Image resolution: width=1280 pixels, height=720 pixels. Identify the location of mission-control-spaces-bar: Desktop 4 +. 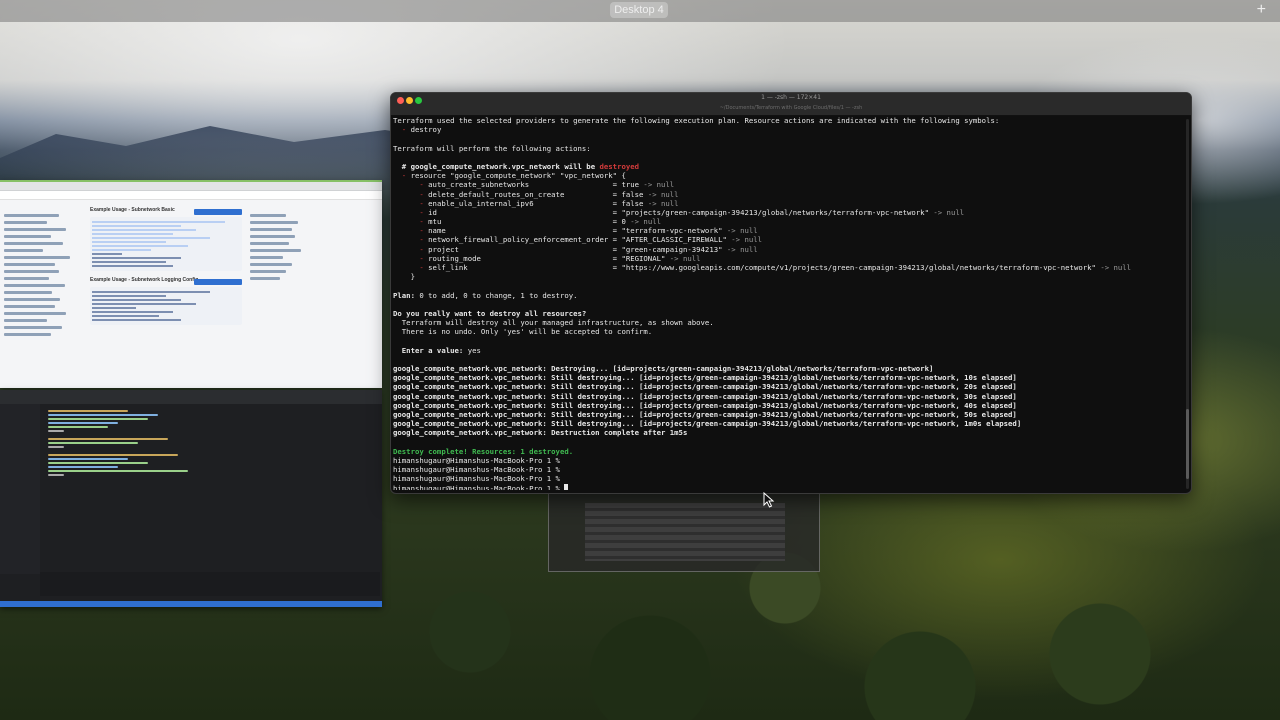
(640, 11).